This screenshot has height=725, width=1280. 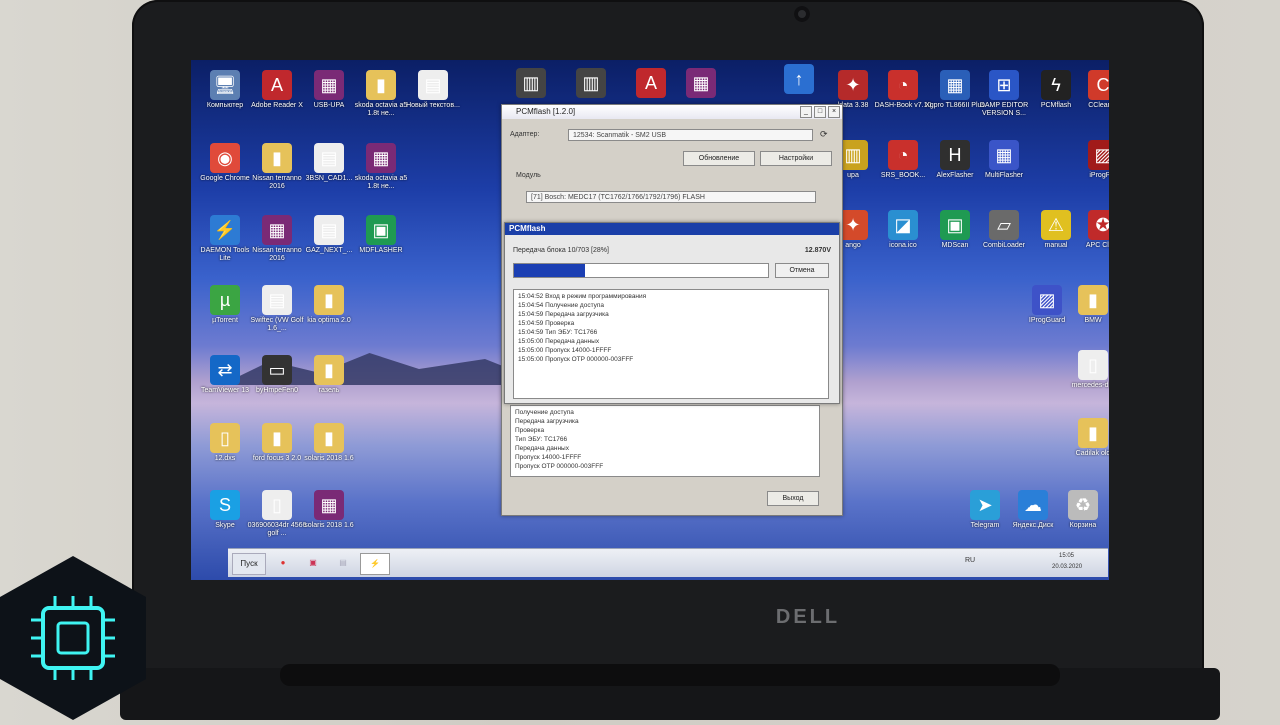 What do you see at coordinates (1067, 567) in the screenshot?
I see `clock-date: 20.03.2020` at bounding box center [1067, 567].